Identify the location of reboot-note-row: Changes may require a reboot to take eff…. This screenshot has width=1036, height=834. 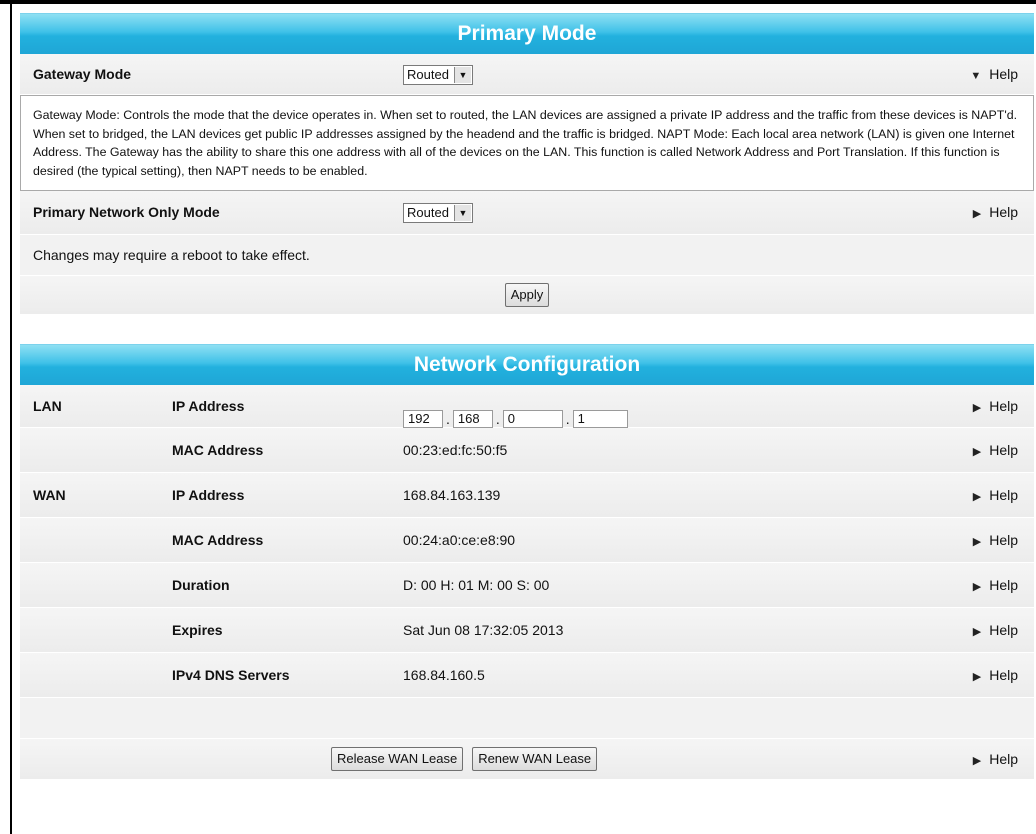
(527, 255).